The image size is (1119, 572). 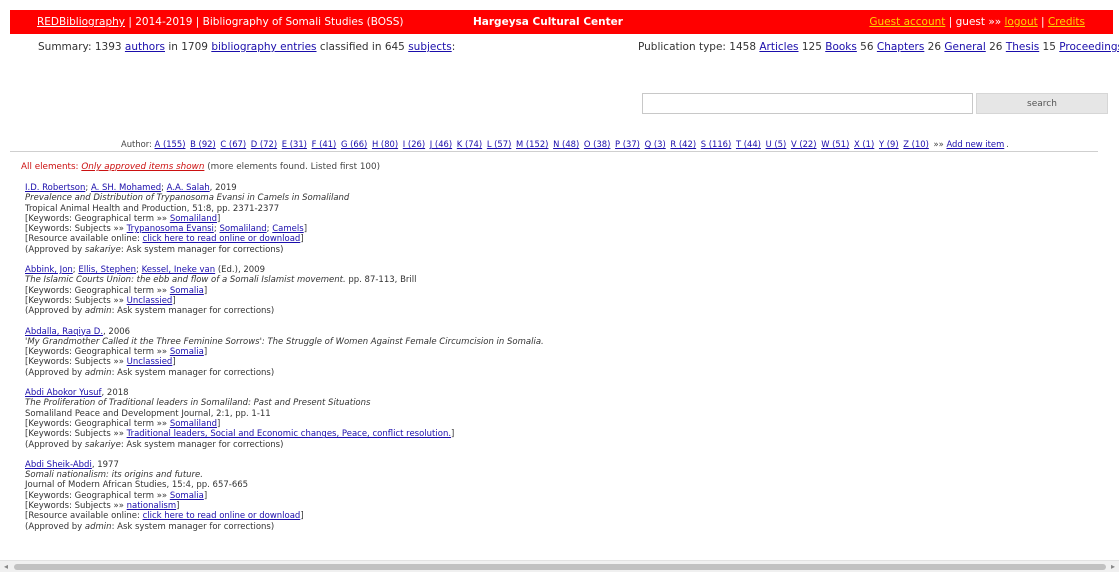 I want to click on author-letter-link: D (72), so click(x=264, y=144).